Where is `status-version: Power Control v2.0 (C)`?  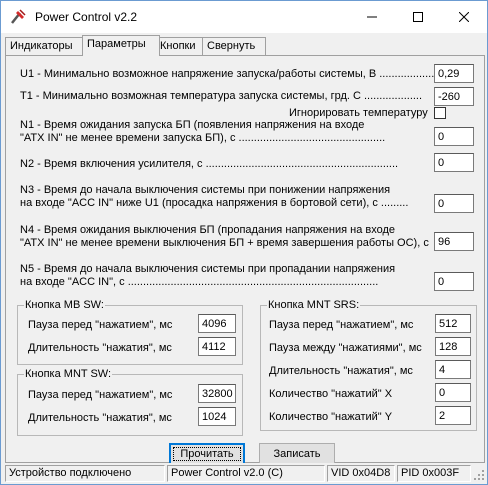 status-version: Power Control v2.0 (C) is located at coordinates (246, 473).